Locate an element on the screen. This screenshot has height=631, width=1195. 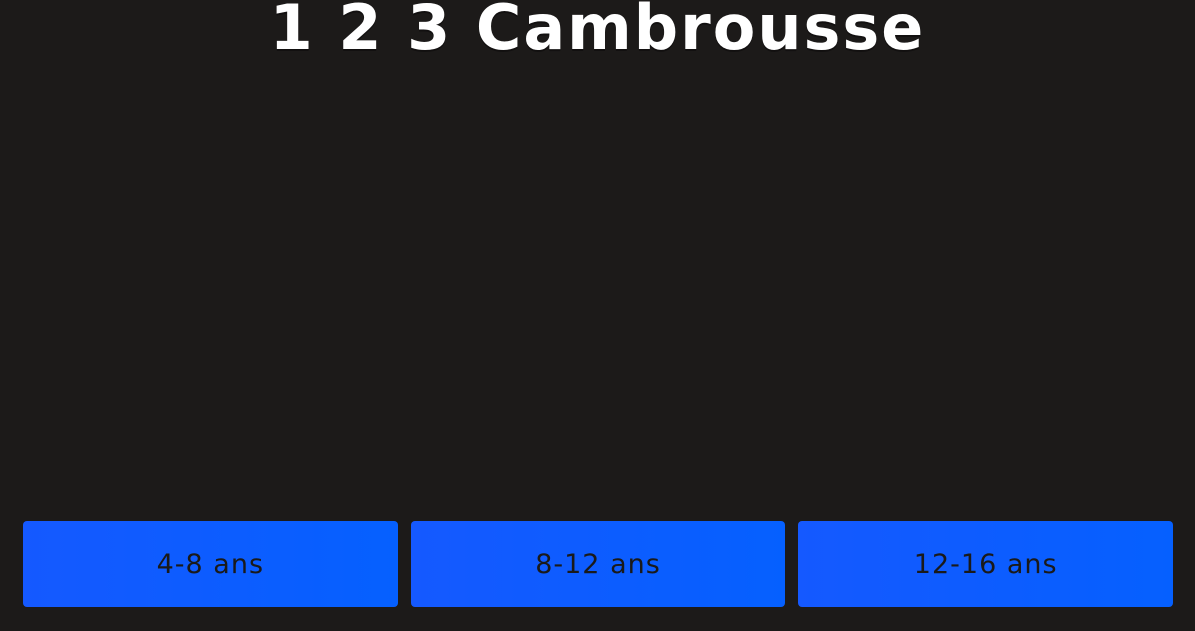
age-8-12-button: 8-12 ans is located at coordinates (598, 564).